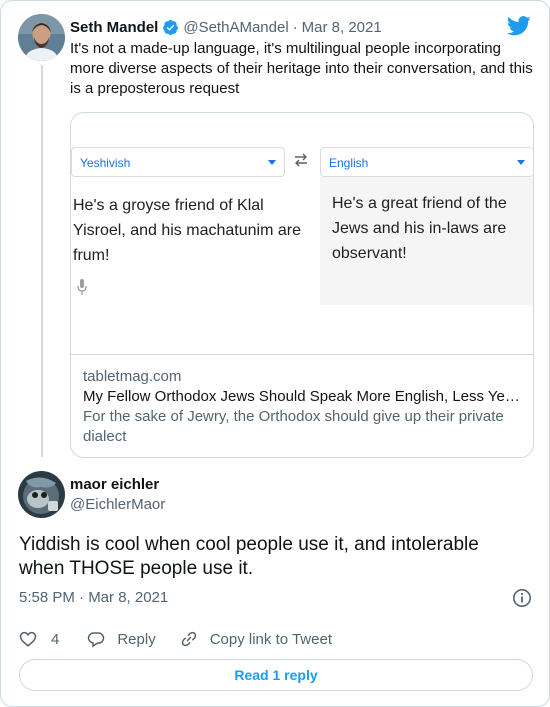 The height and width of the screenshot is (707, 550). What do you see at coordinates (55, 639) in the screenshot?
I see `like-count: 4` at bounding box center [55, 639].